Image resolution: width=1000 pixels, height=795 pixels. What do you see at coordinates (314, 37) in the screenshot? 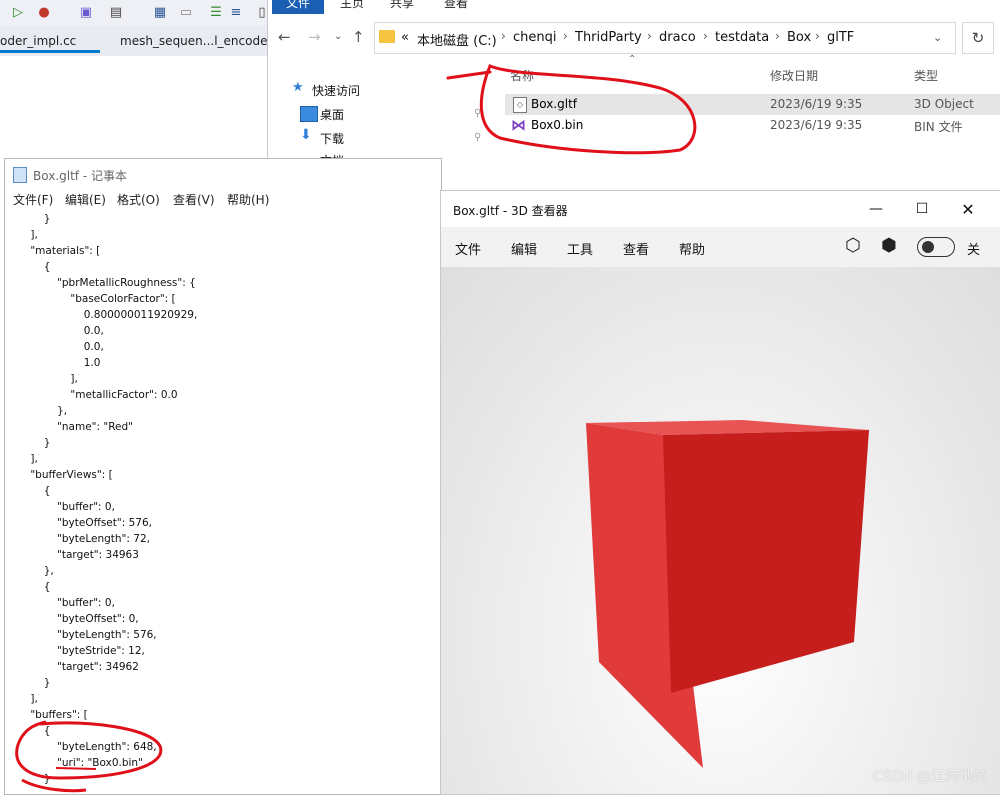
I see `forward-arrow-icon: →` at bounding box center [314, 37].